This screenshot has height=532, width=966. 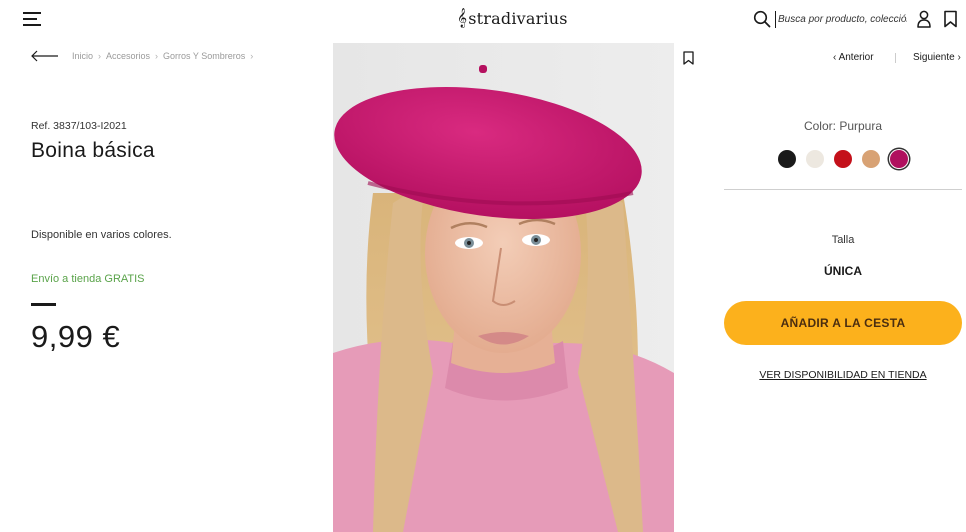 What do you see at coordinates (204, 56) in the screenshot?
I see `breadcrumb-gorros: Gorros Y Sombreros` at bounding box center [204, 56].